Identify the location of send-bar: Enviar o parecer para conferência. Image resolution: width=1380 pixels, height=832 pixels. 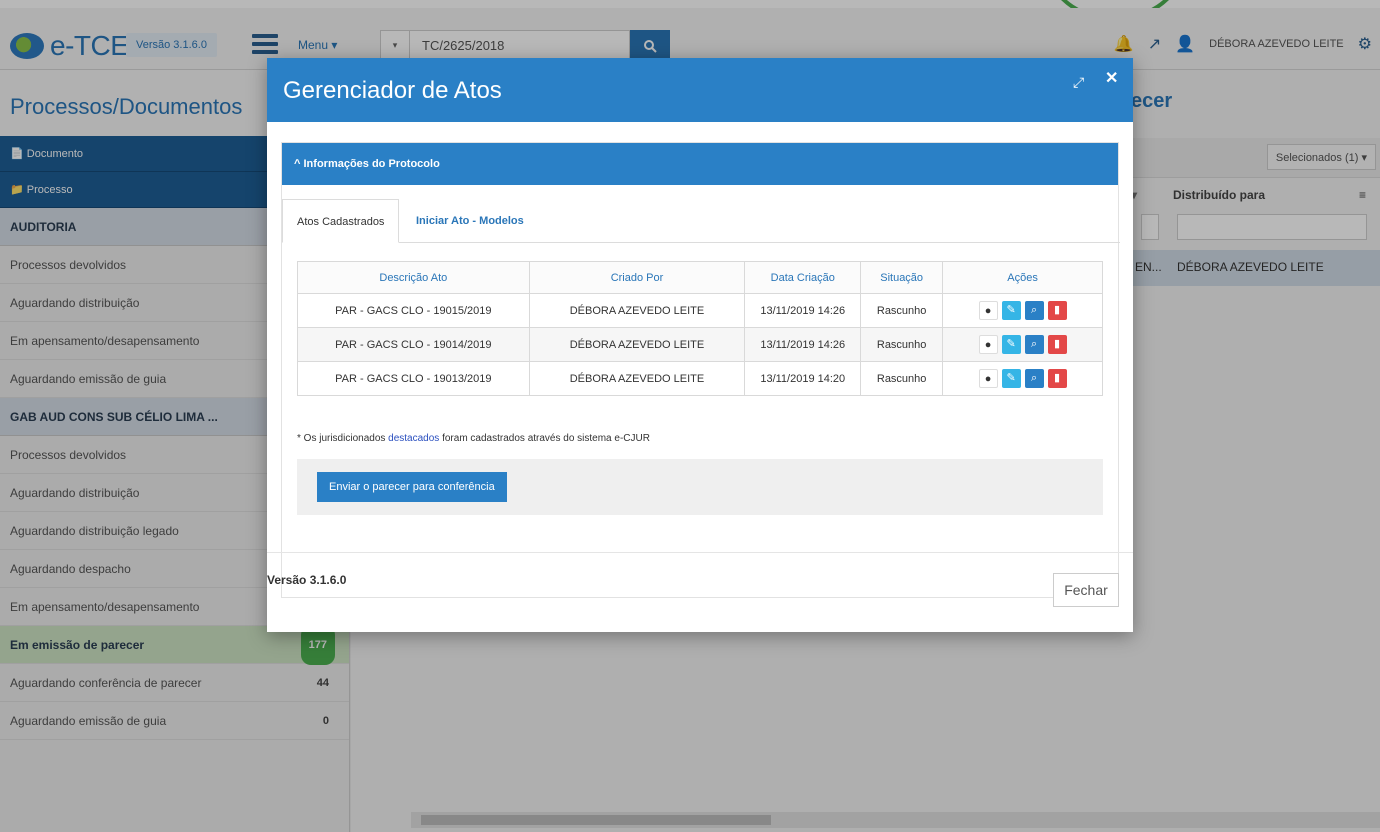
(700, 487).